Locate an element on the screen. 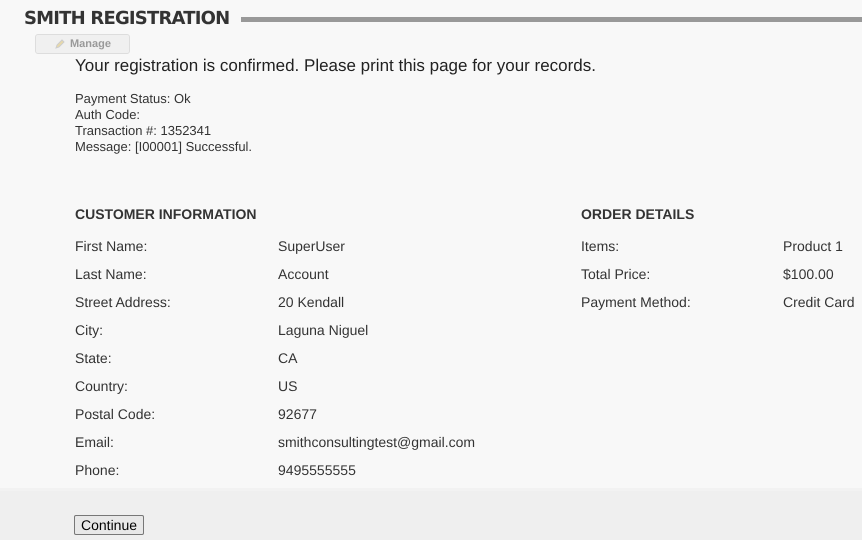  field-value: Account is located at coordinates (303, 274).